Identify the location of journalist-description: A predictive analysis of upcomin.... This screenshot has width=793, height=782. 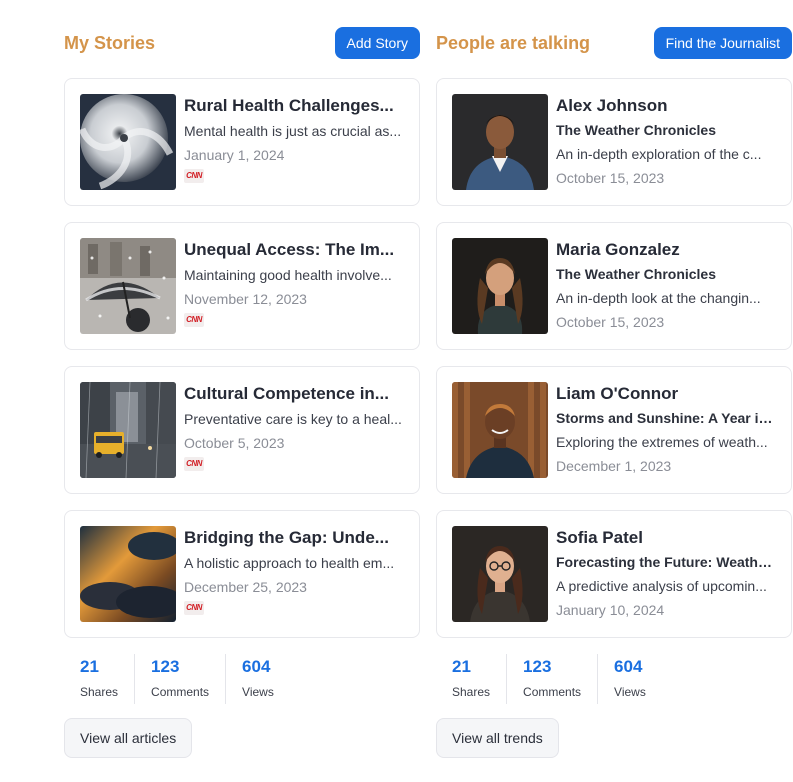
(661, 586).